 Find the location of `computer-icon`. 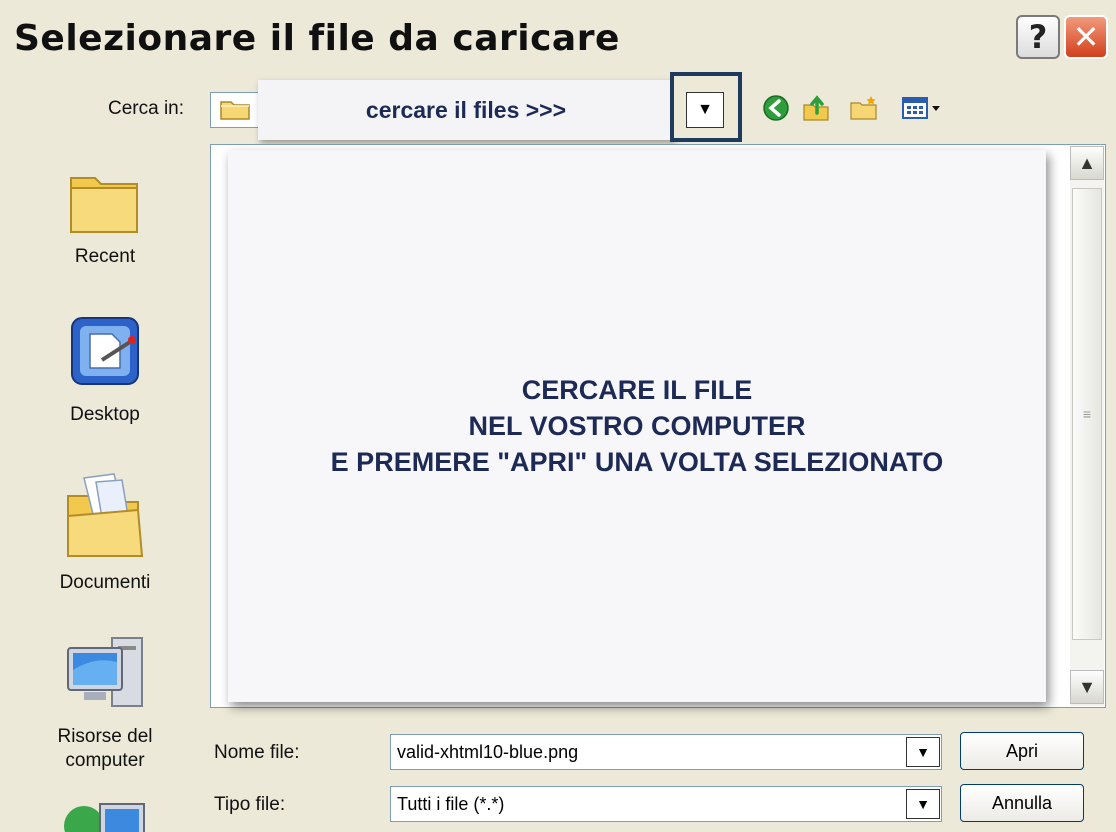

computer-icon is located at coordinates (105, 678).